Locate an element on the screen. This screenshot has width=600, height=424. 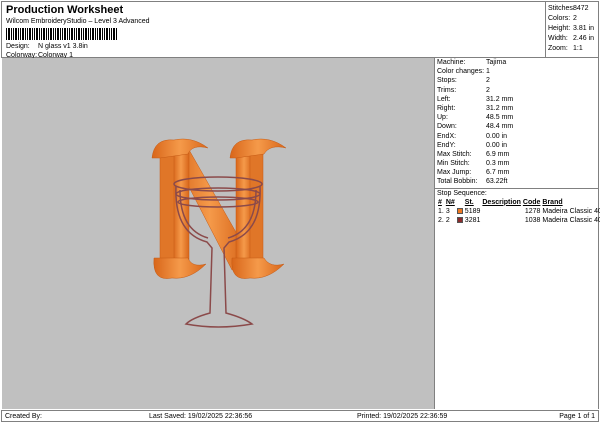
info-value: Tajima is located at coordinates (496, 62).